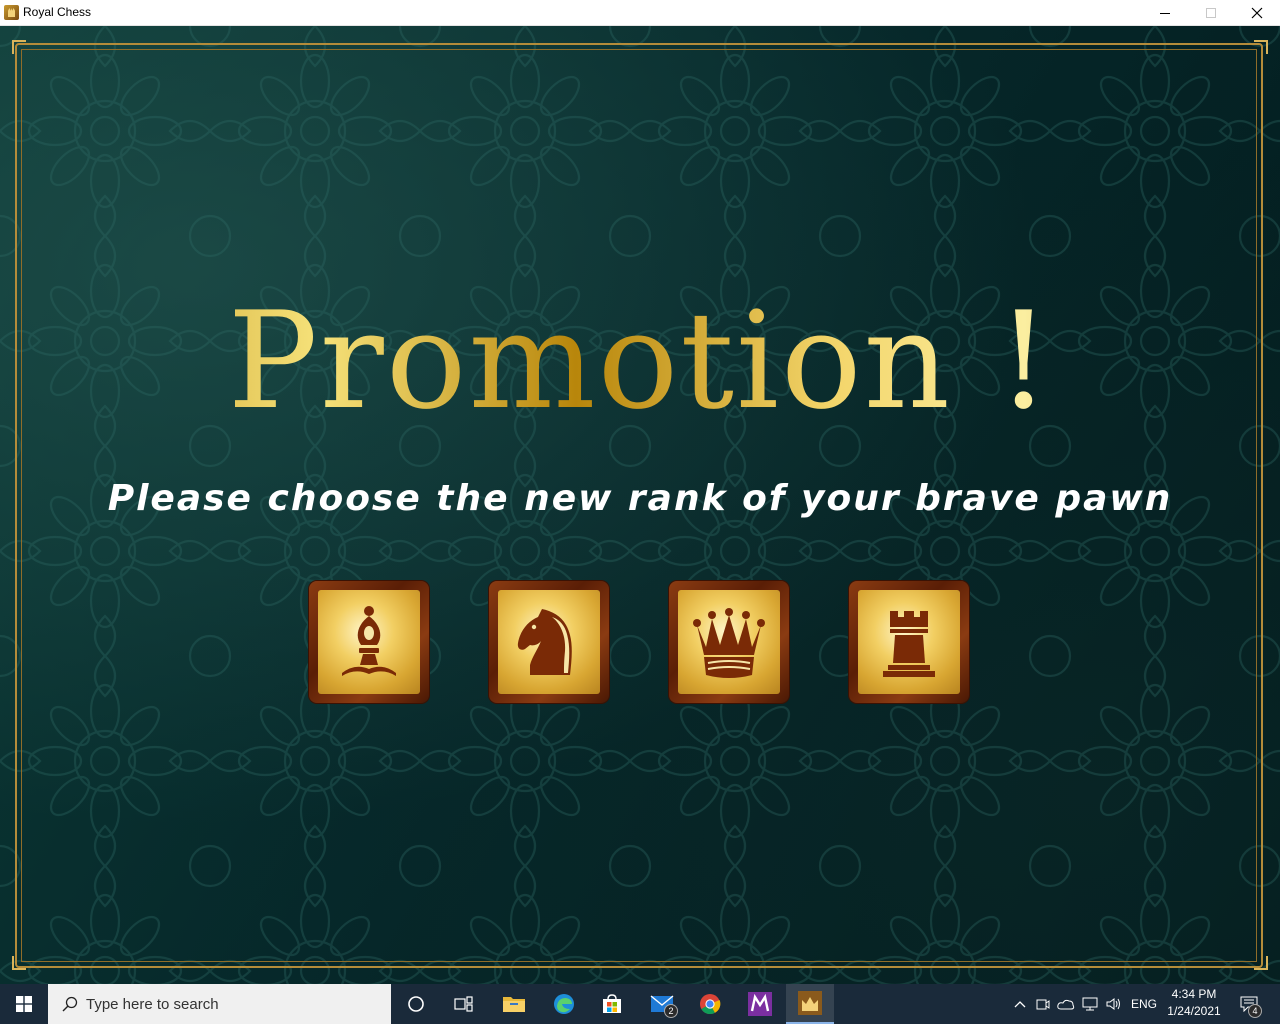  I want to click on m-app-icon, so click(760, 1004).